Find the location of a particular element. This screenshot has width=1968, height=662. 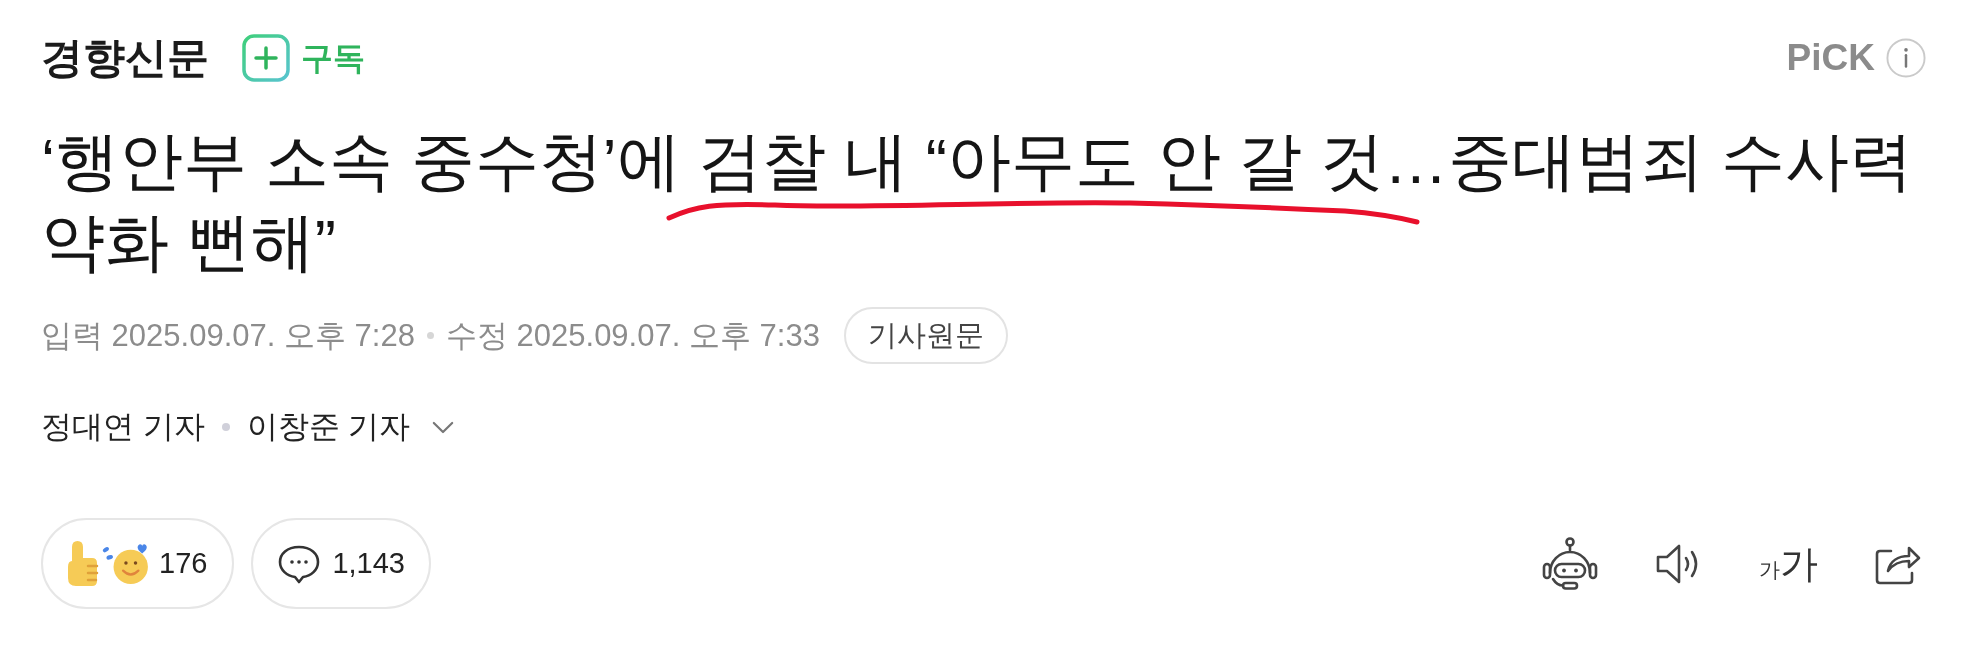

speech-bubble-icon is located at coordinates (299, 563).